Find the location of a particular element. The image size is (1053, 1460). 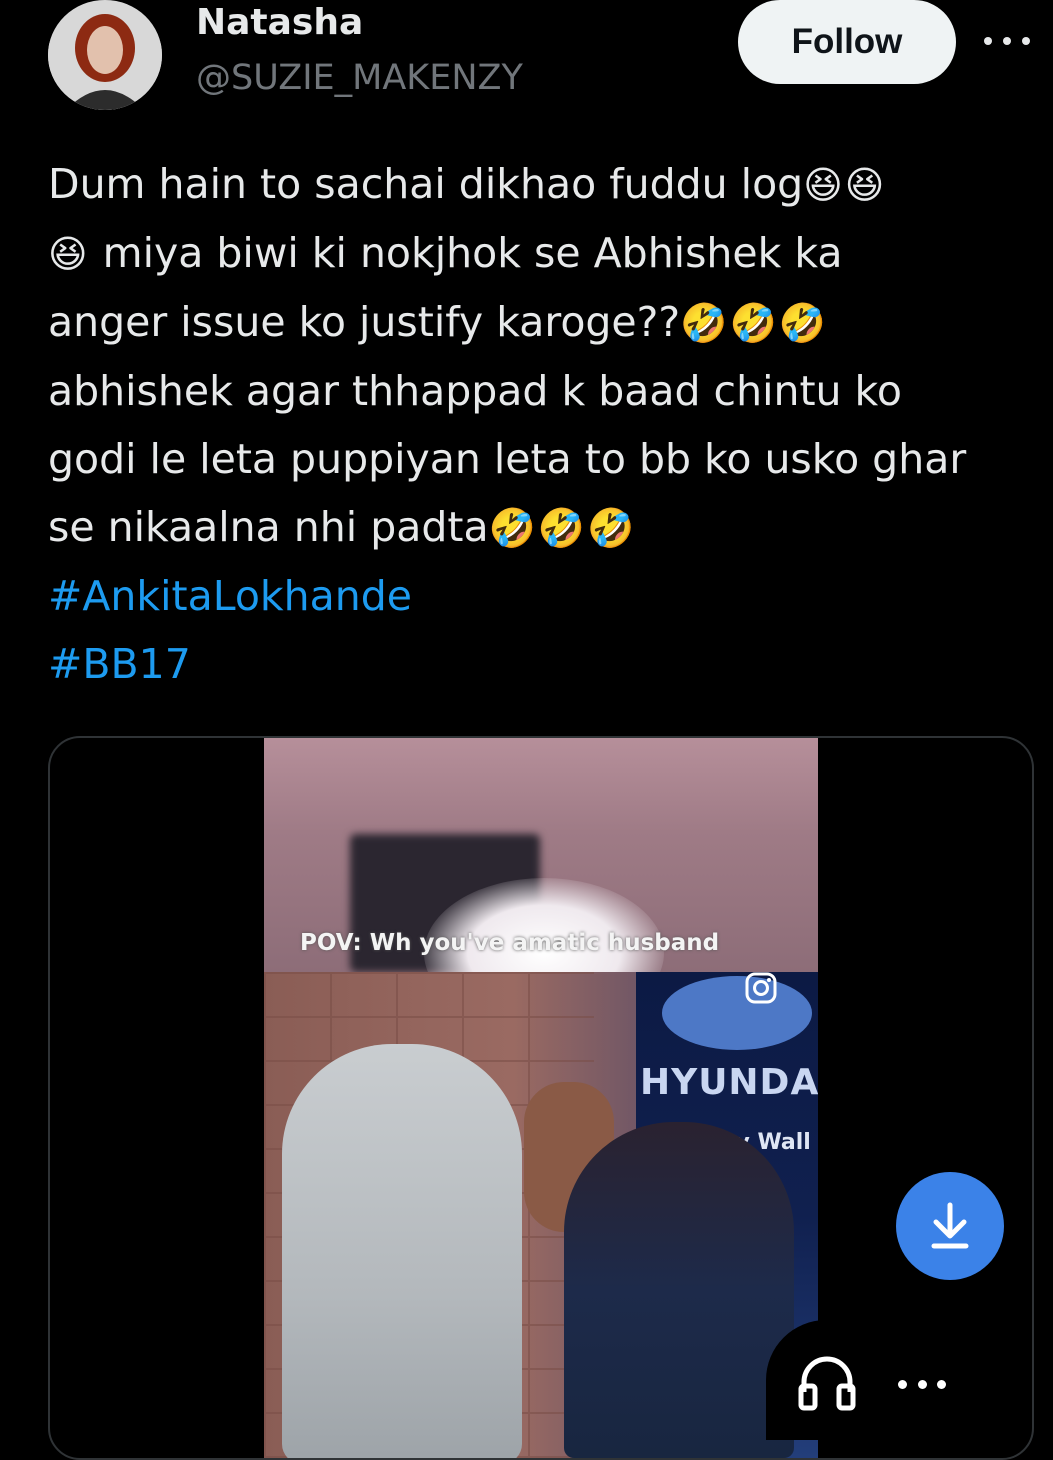

grinning-squinting-face-emoji: 😆 is located at coordinates (69, 254).